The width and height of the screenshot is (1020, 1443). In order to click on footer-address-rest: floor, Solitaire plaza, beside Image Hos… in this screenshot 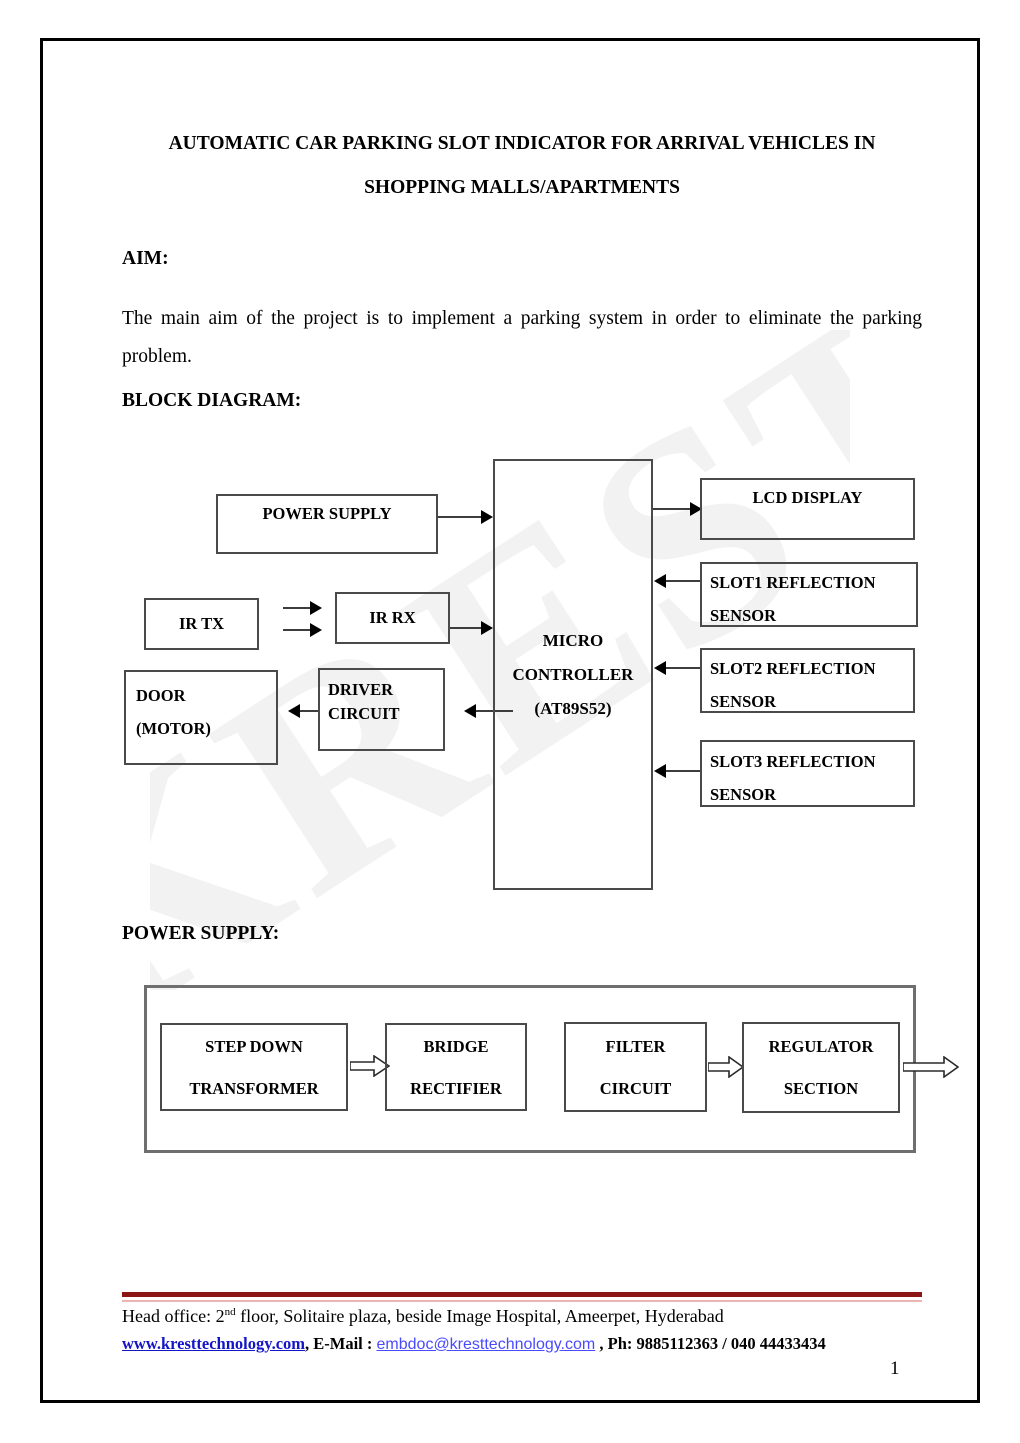, I will do `click(479, 1316)`.